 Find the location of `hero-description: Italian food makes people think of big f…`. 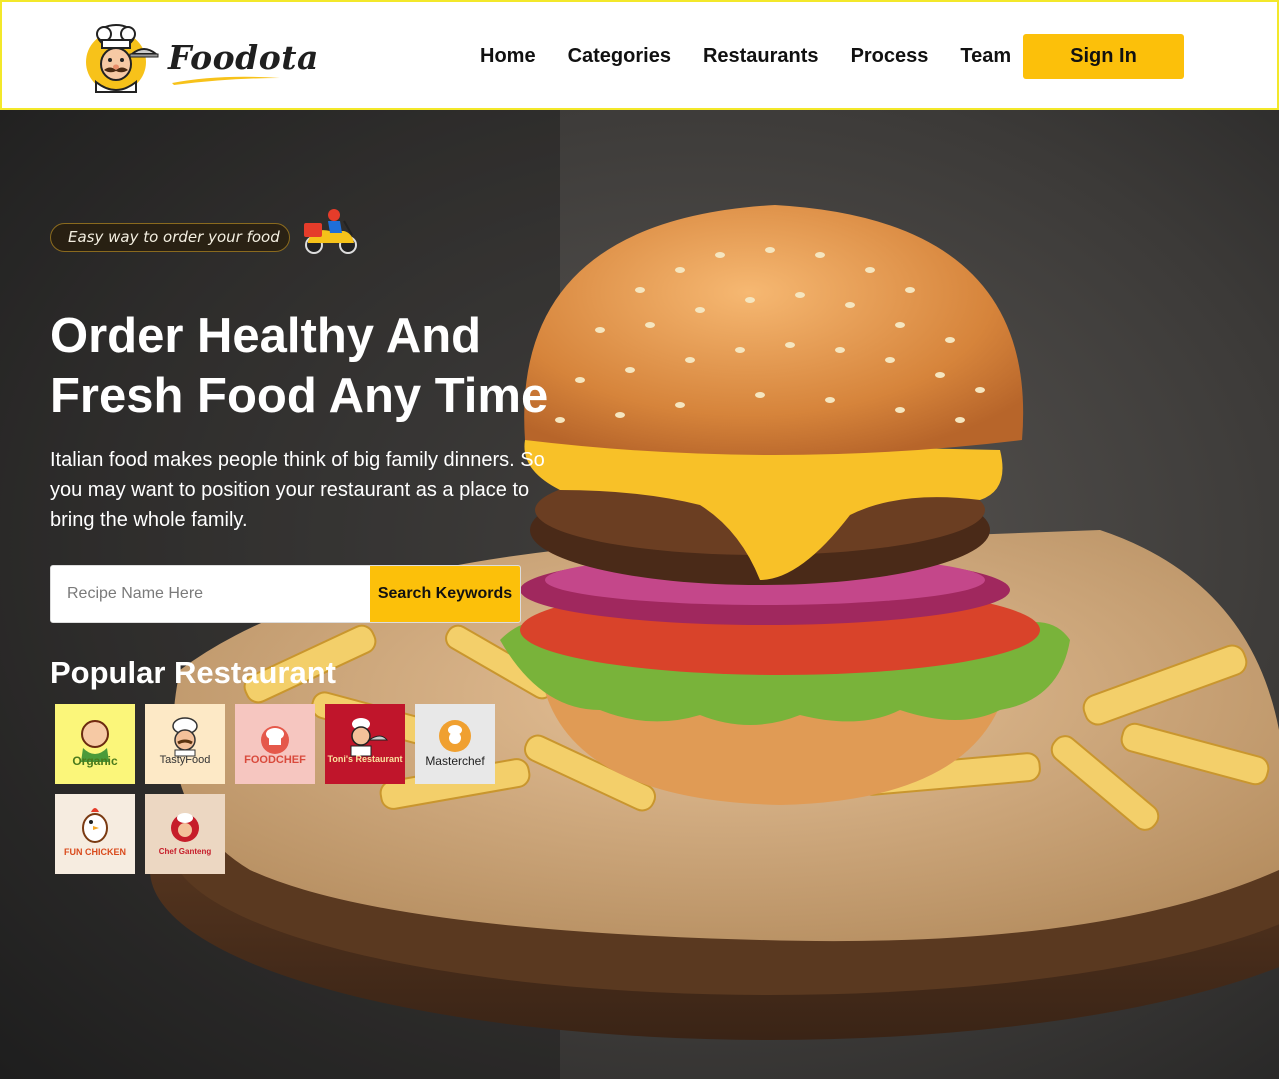

hero-description: Italian food makes people think of big f… is located at coordinates (297, 490).